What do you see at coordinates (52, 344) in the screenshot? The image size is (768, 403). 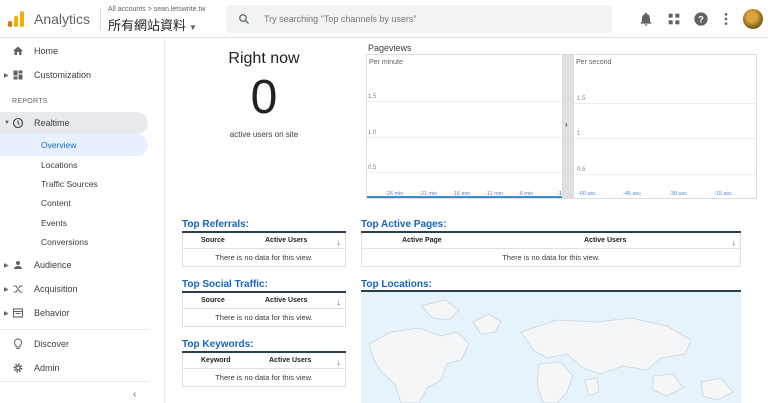 I see `sidebar-item-label: Discover` at bounding box center [52, 344].